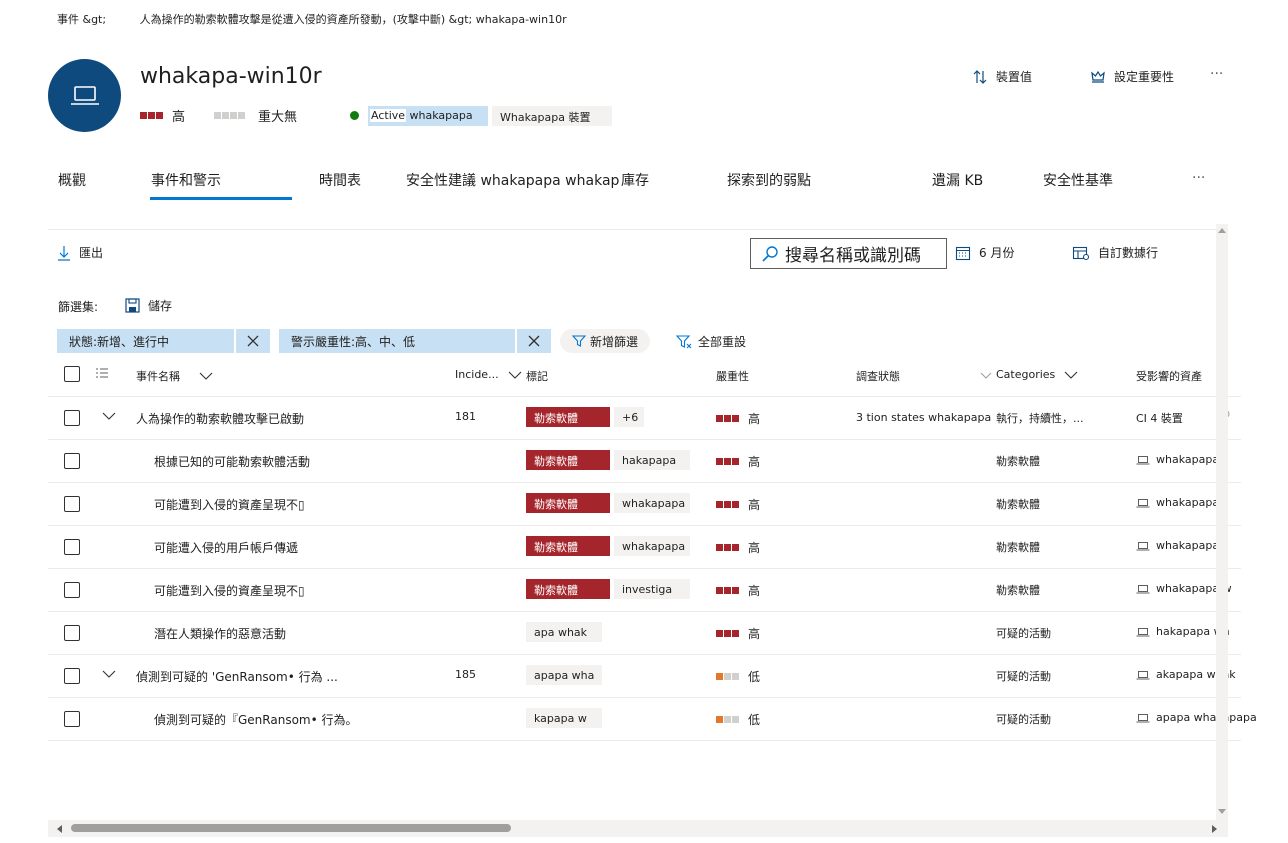  I want to click on horizontal-scrollbar, so click(638, 828).